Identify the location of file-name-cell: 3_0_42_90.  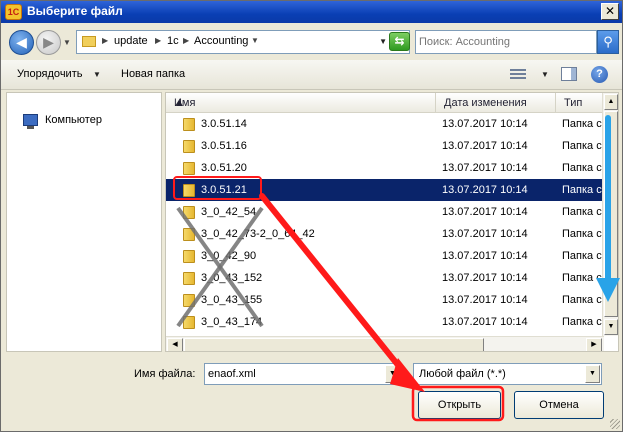
(229, 256).